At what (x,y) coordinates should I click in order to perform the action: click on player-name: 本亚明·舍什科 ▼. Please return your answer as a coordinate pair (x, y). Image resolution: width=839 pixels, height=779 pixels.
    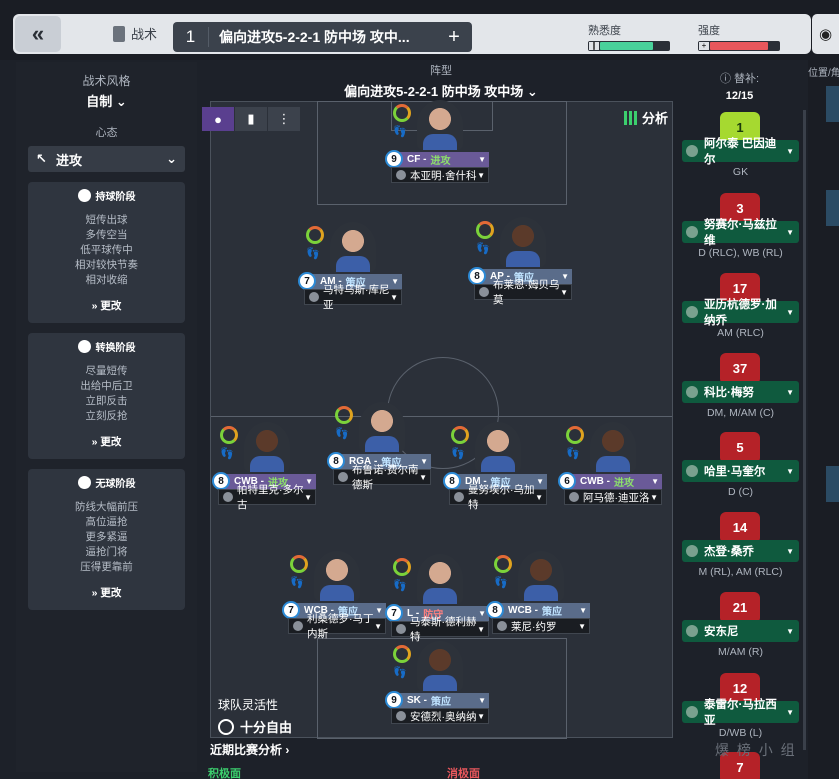
    Looking at the image, I should click on (440, 175).